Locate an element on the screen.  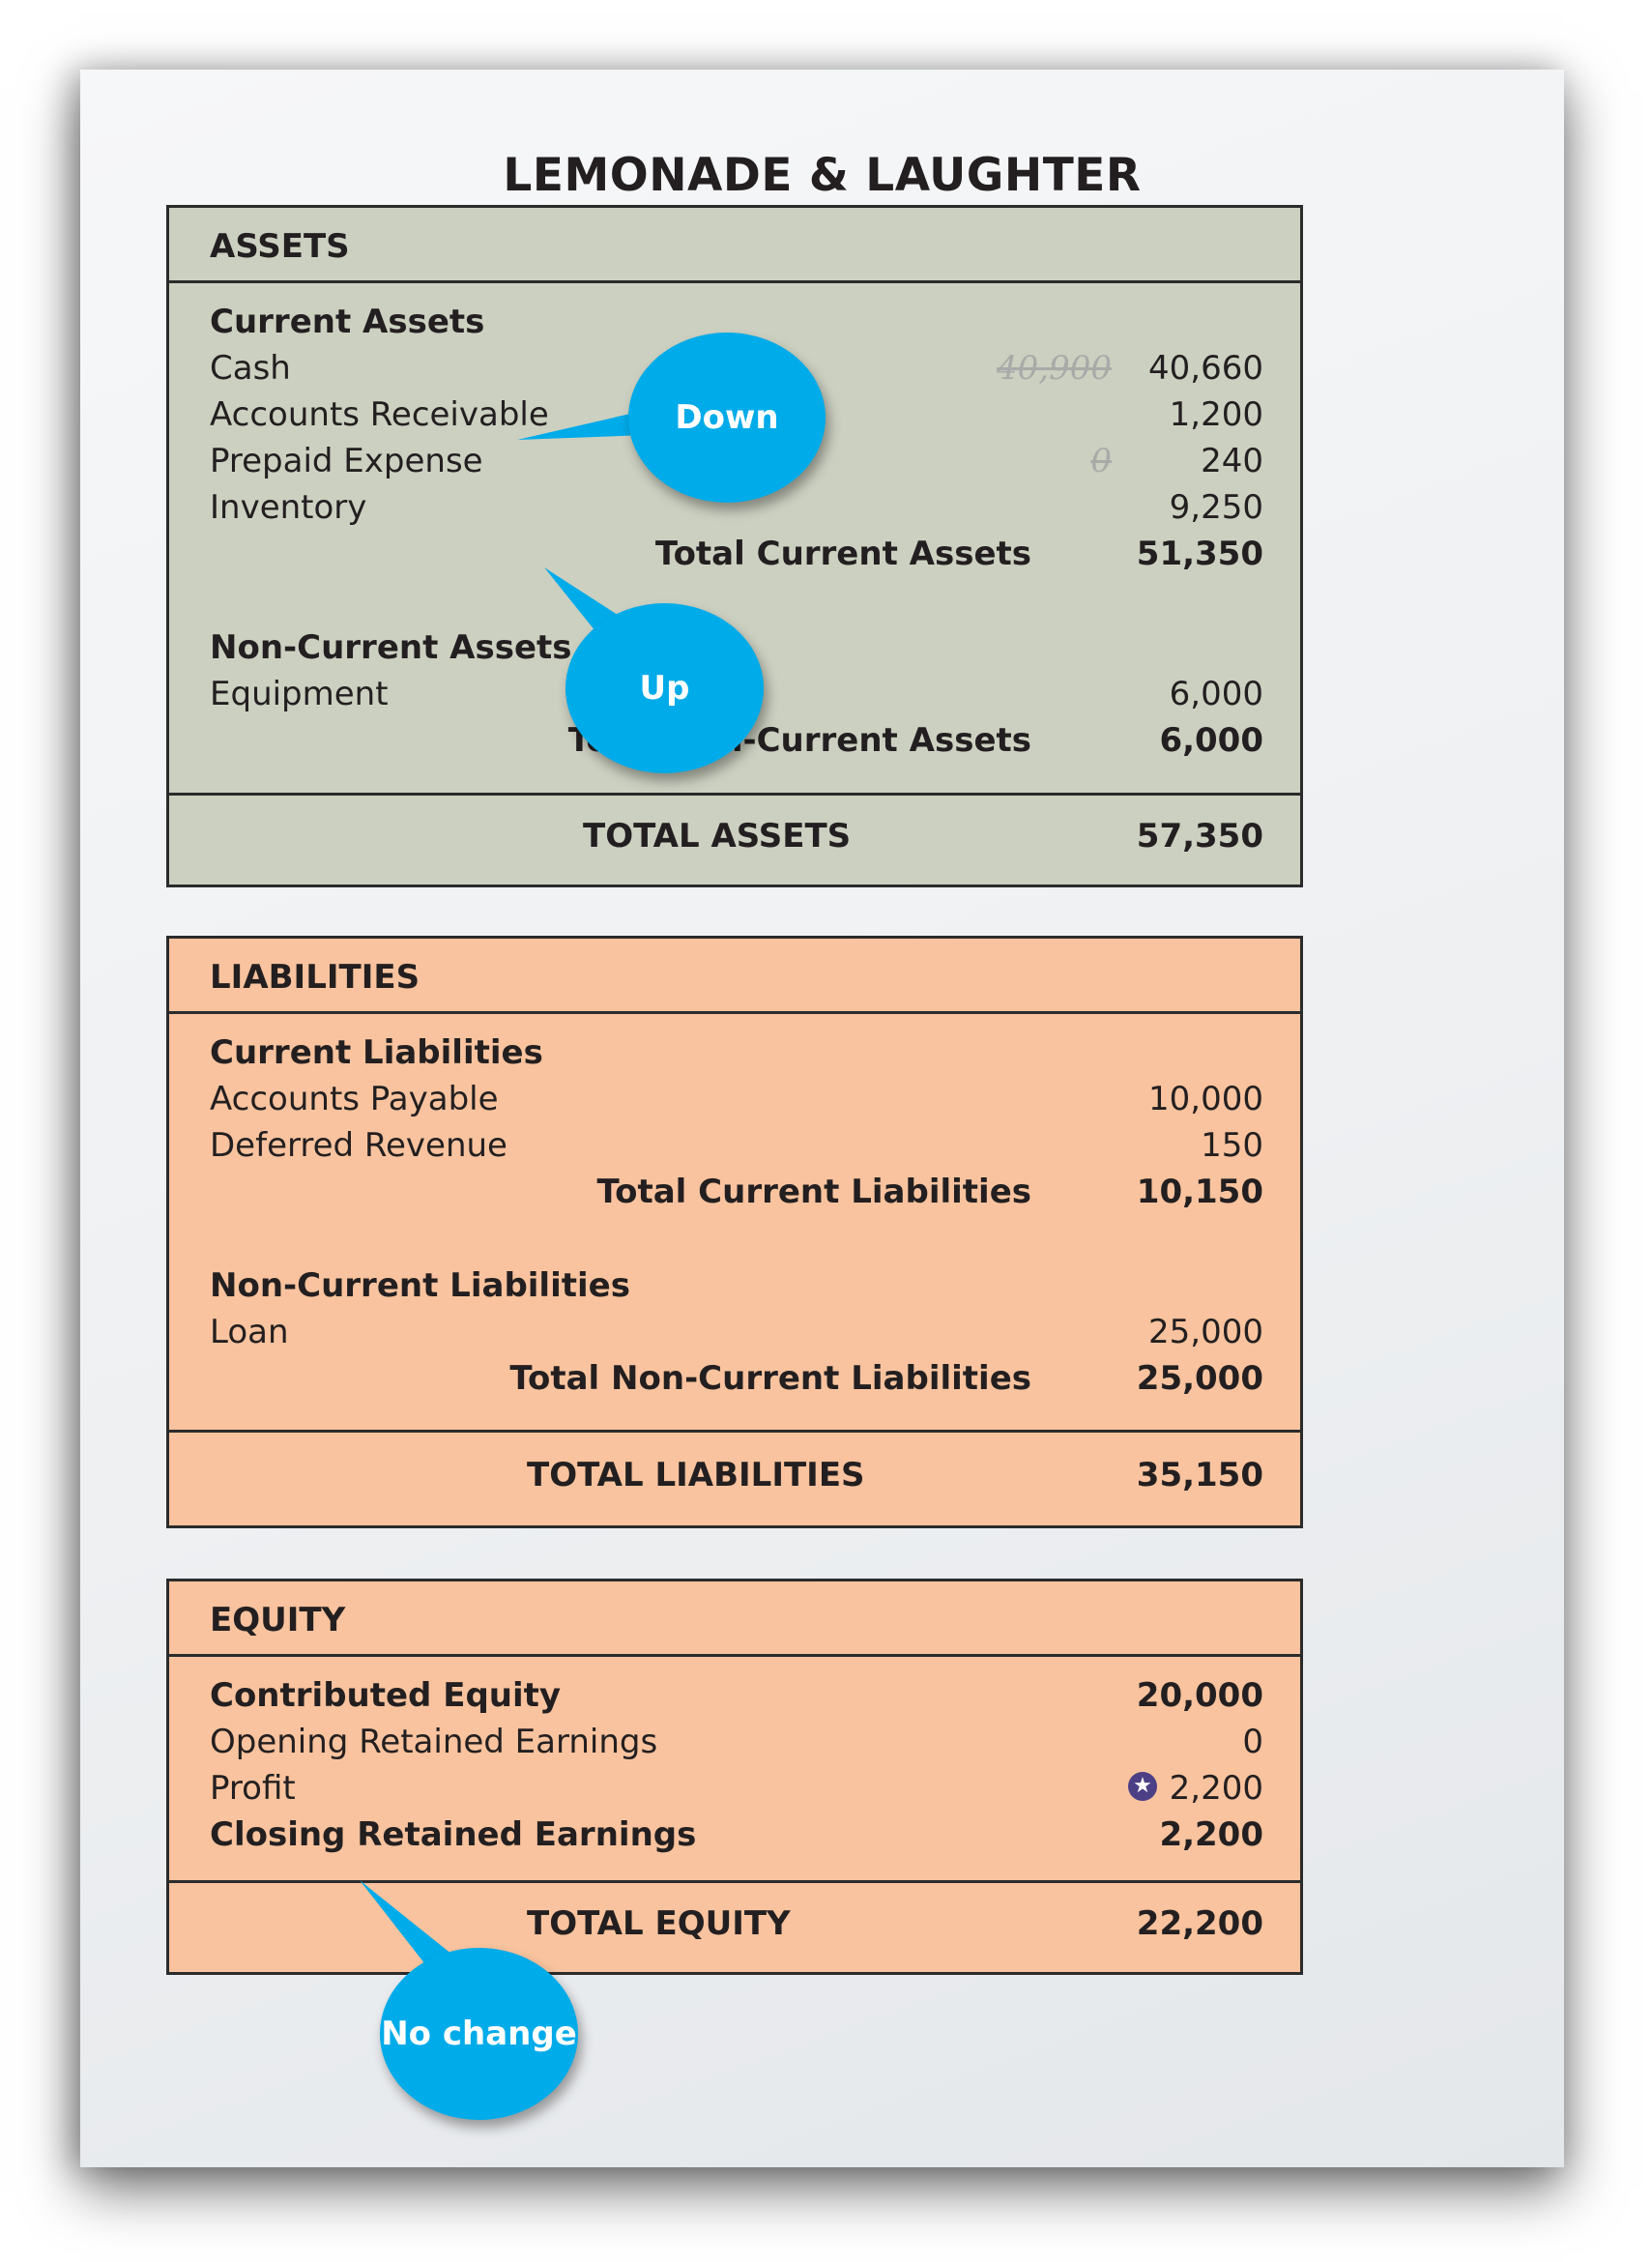
up-callout: Up is located at coordinates (664, 688).